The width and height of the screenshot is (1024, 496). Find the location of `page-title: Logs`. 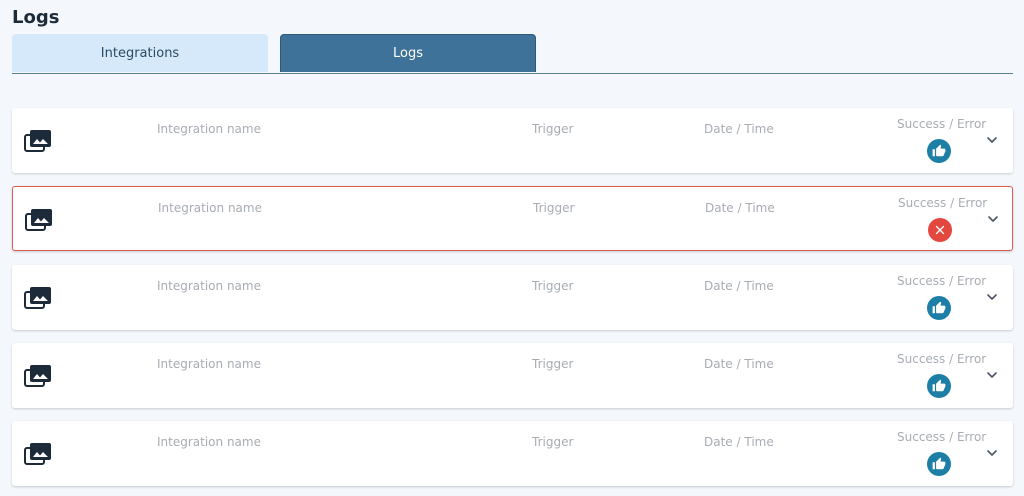

page-title: Logs is located at coordinates (36, 17).